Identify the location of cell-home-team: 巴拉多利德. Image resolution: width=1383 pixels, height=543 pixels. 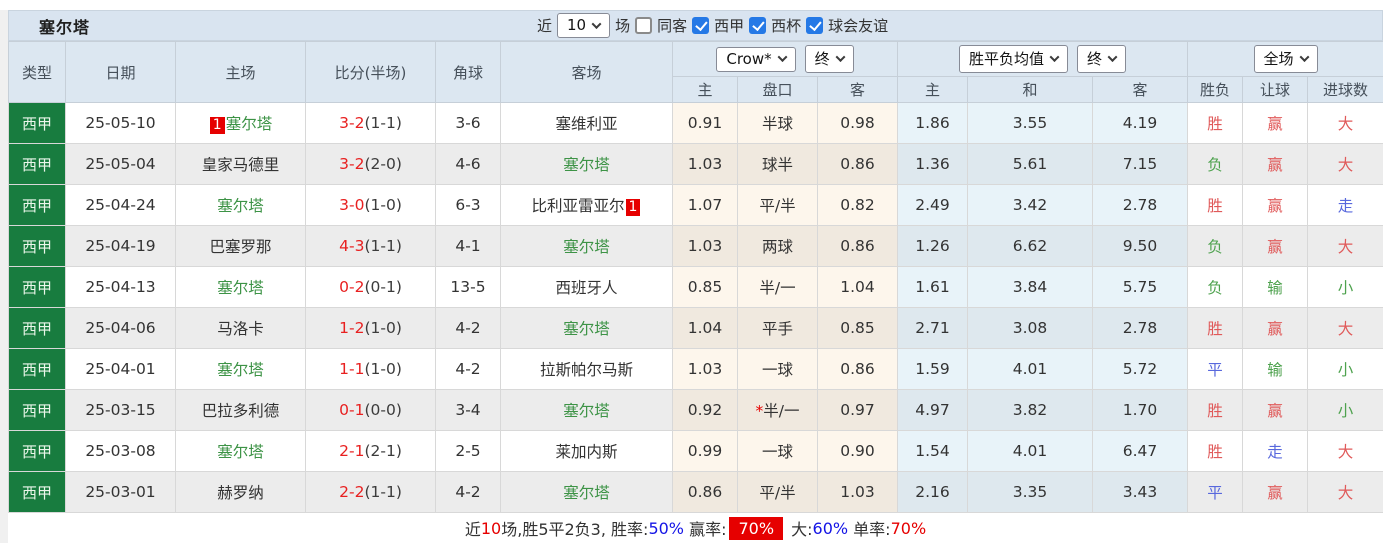
(240, 410).